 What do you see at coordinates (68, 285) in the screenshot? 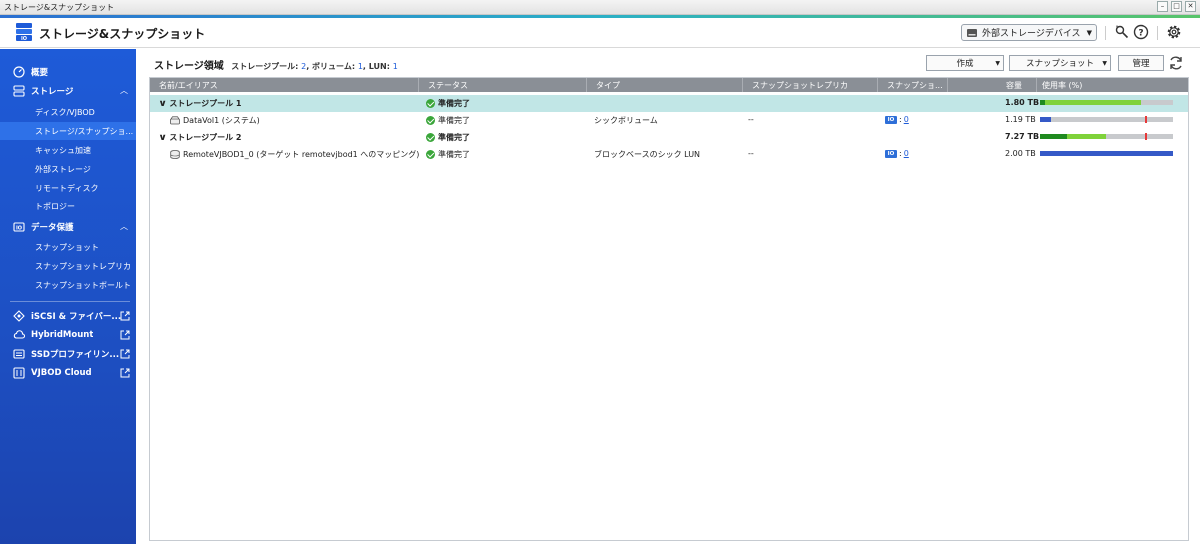
I see `sidebar-item-snapshot-vault: スナップショットボールト` at bounding box center [68, 285].